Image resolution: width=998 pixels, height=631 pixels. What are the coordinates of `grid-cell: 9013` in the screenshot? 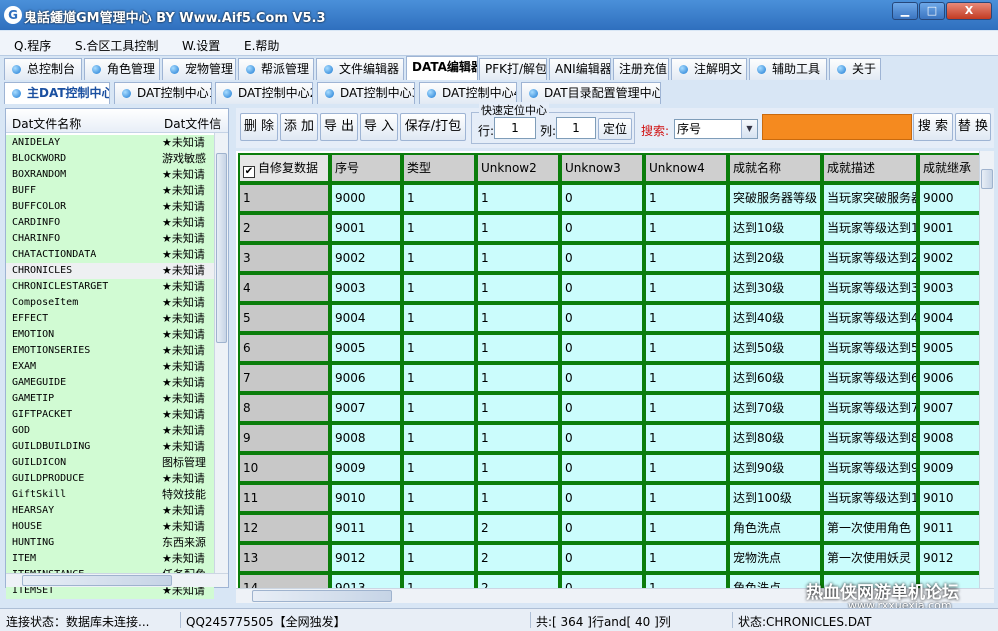 It's located at (366, 580).